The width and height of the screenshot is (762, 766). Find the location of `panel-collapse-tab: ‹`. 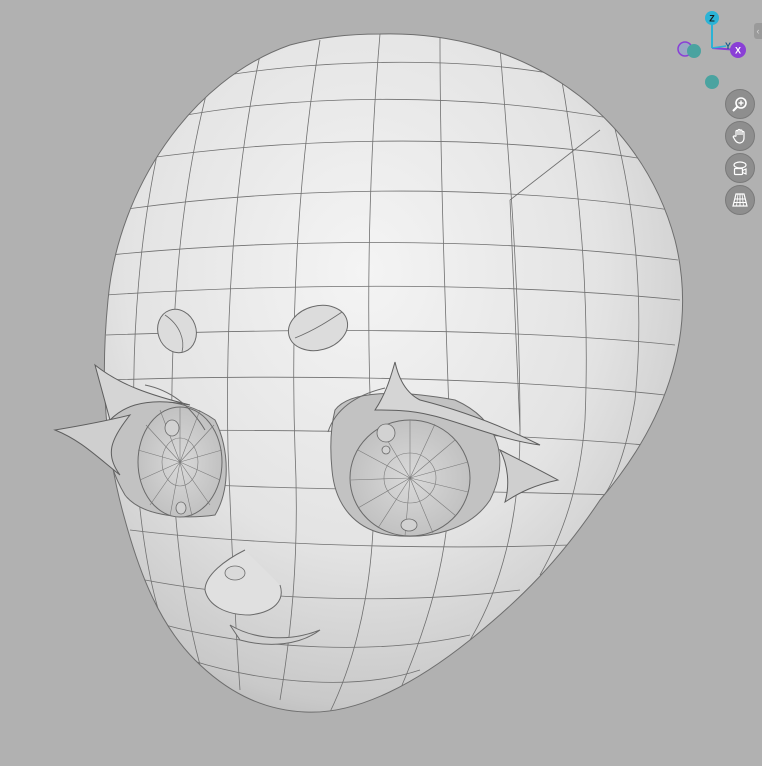

panel-collapse-tab: ‹ is located at coordinates (758, 31).